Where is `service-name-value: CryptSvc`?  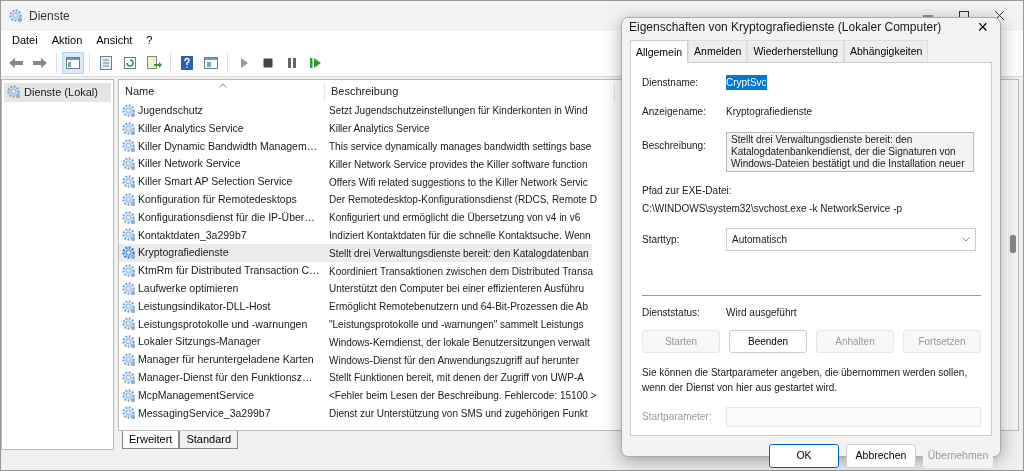
service-name-value: CryptSvc is located at coordinates (746, 82).